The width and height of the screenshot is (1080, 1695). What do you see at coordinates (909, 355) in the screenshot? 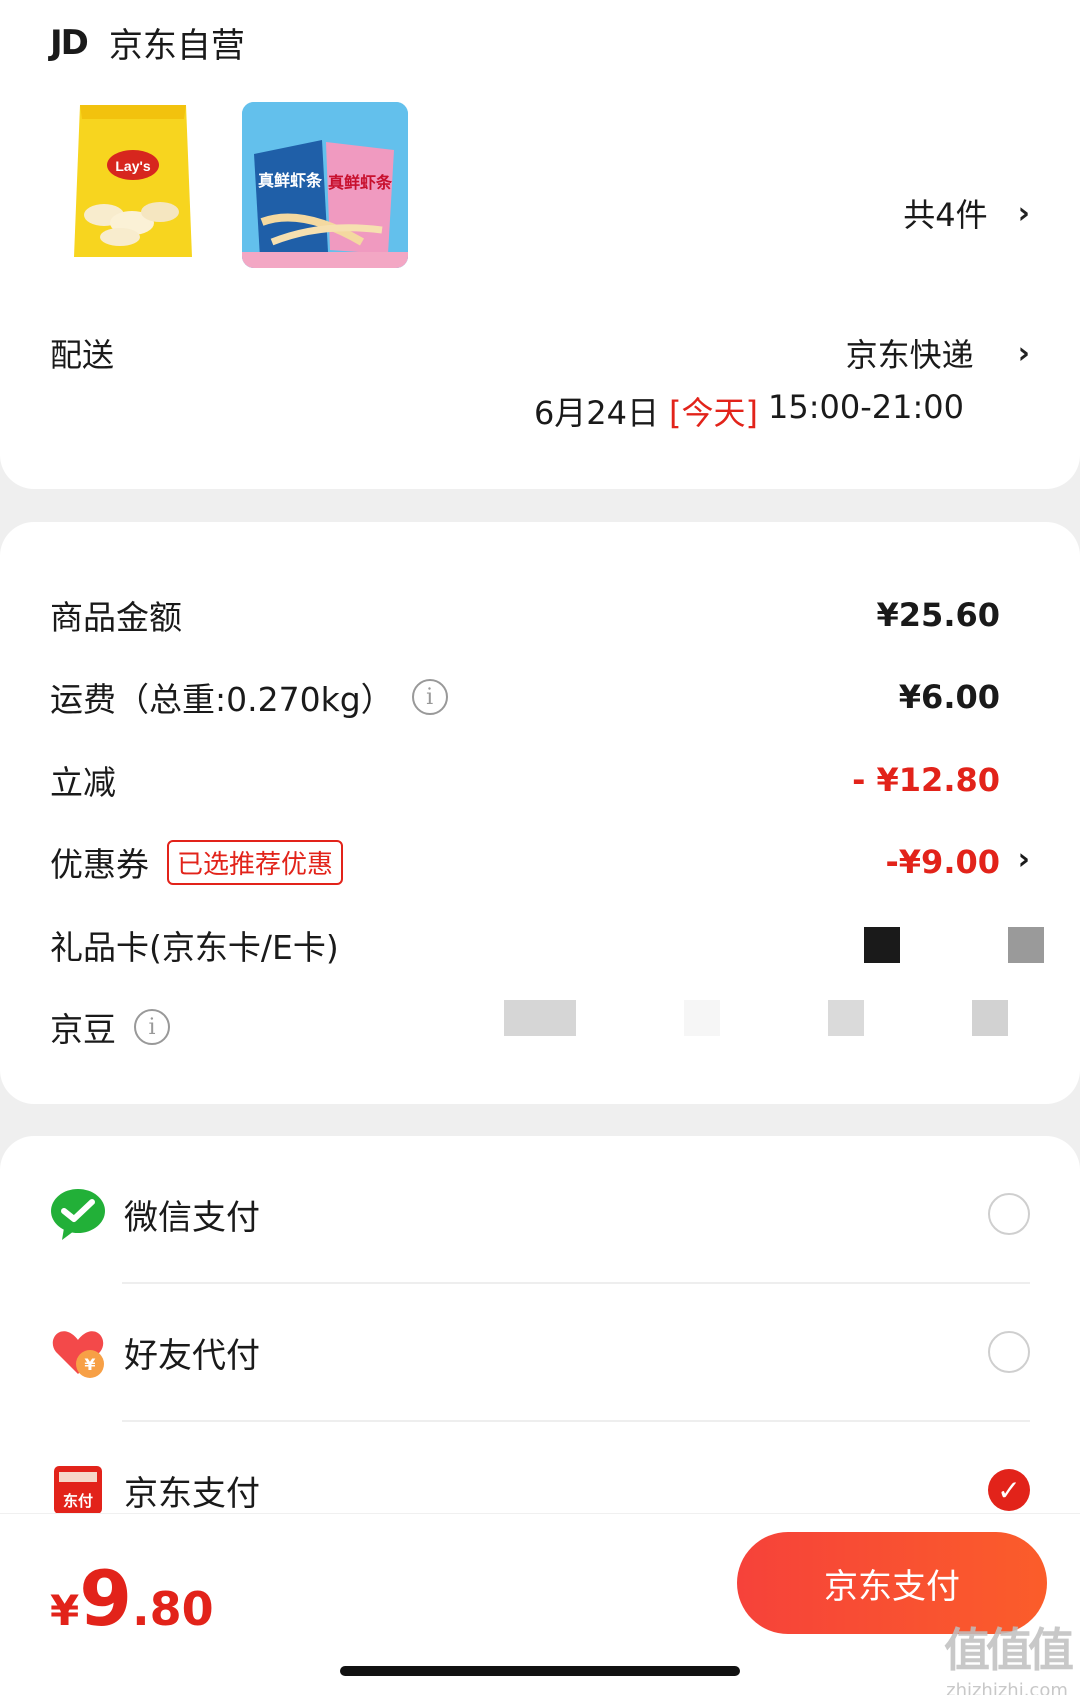
I see `delivery-method: 京东快递` at bounding box center [909, 355].